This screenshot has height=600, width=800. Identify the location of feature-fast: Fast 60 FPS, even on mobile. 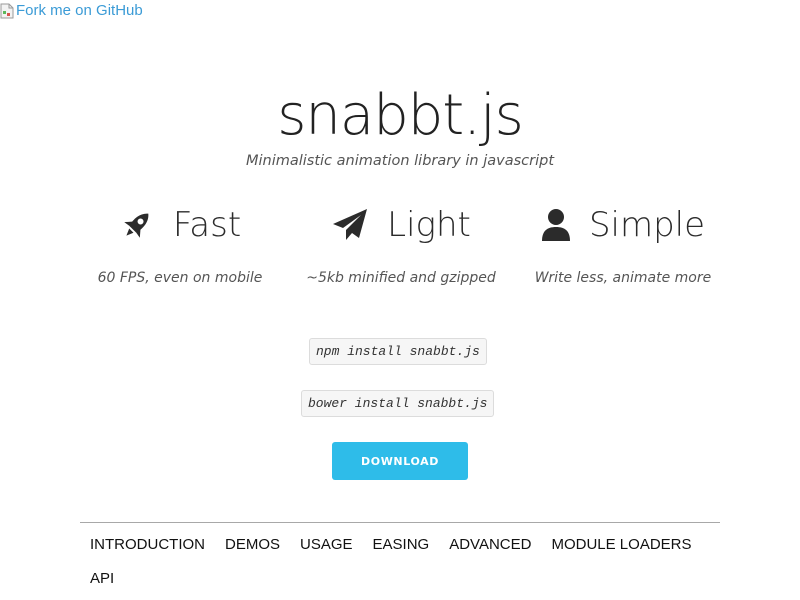
(180, 243).